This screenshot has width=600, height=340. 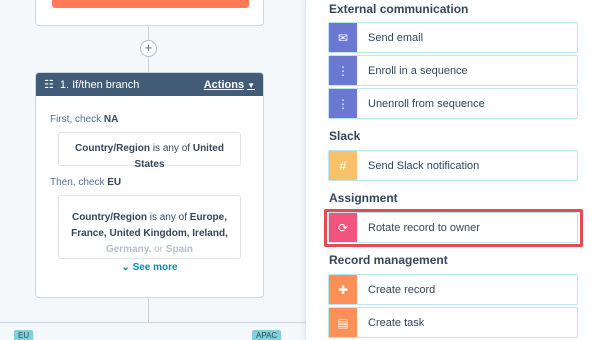 I want to click on enroll-sequence-action: ⋮ Enroll in a sequence, so click(x=453, y=70).